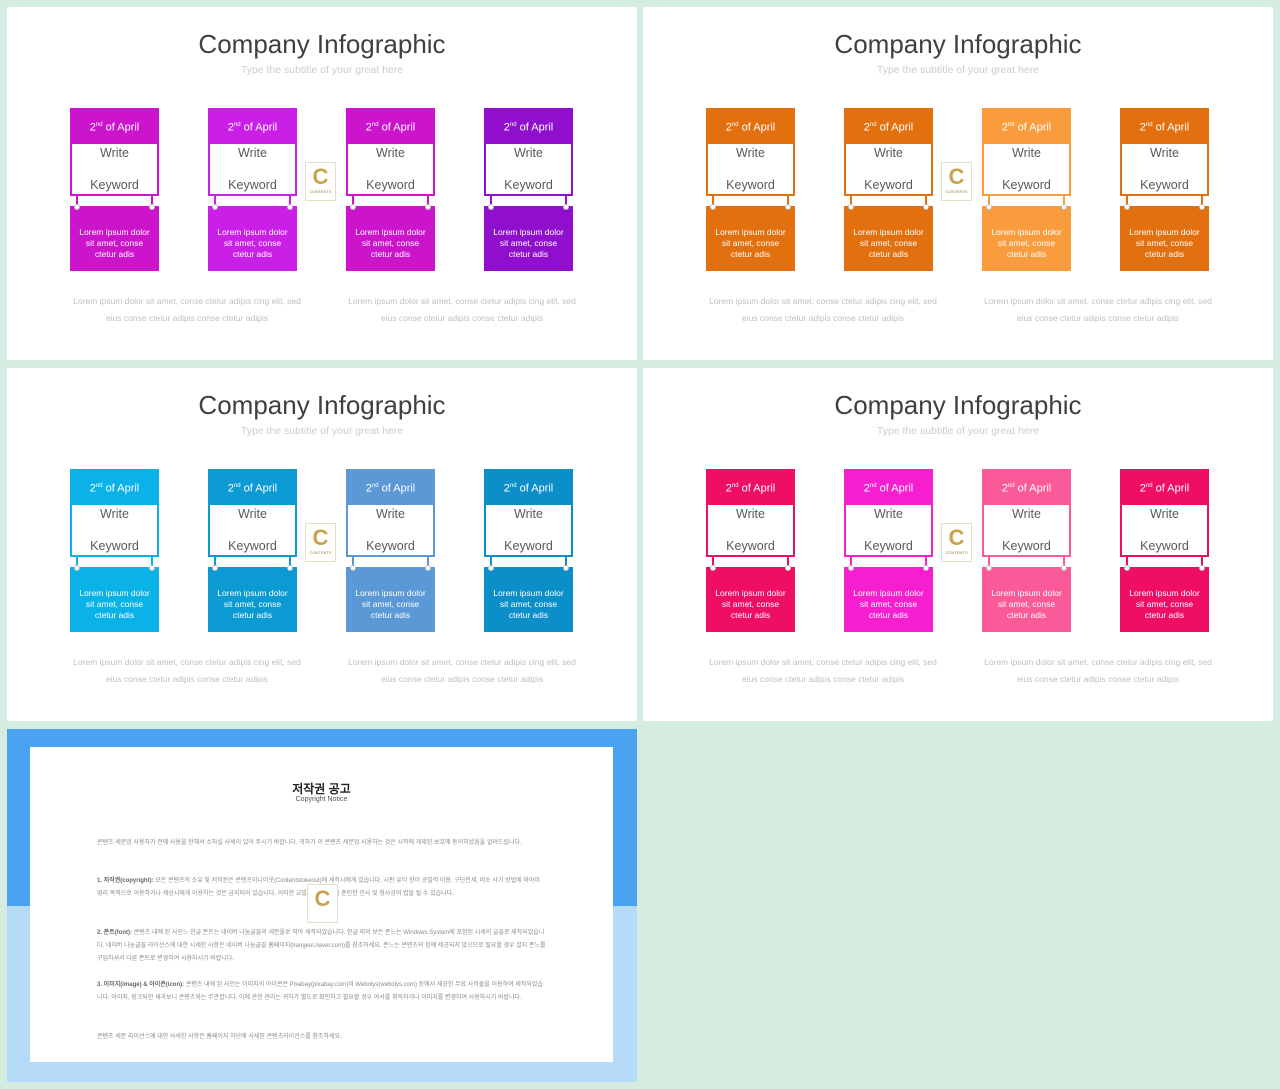  Describe the element at coordinates (125, 881) in the screenshot. I see `copyright-item-label: 1. 저작권(copyright):` at that location.